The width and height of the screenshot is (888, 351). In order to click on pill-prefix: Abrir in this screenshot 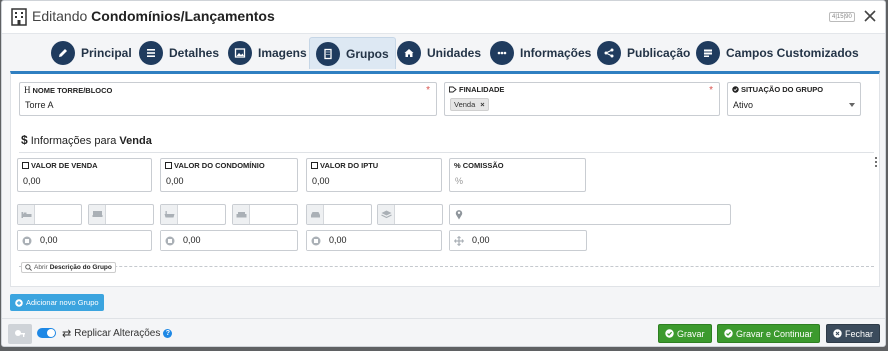, I will do `click(41, 267)`.